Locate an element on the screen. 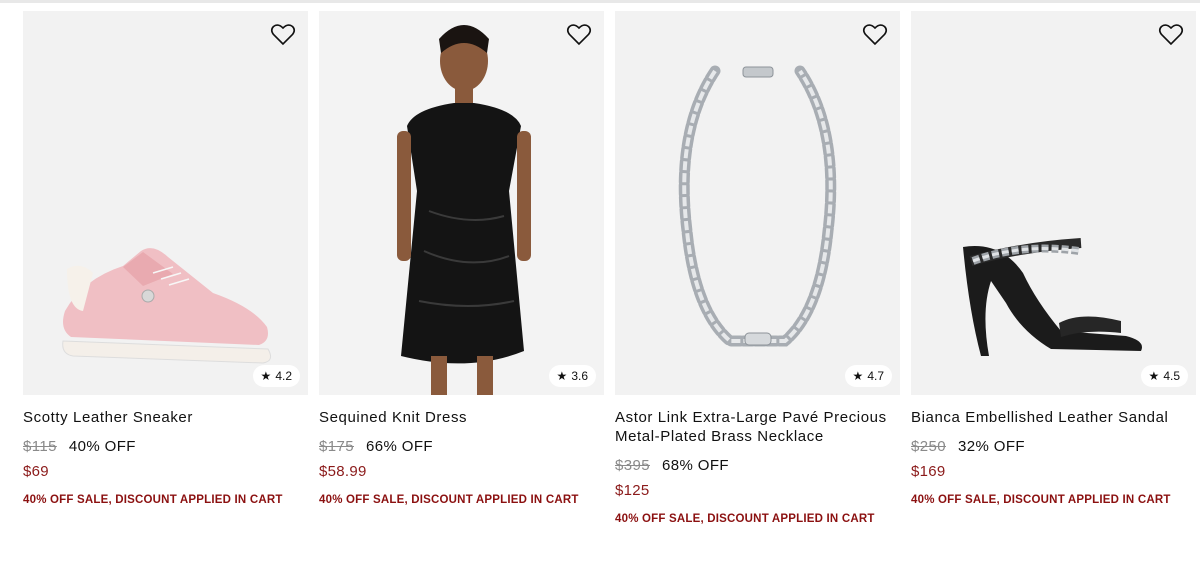  rating-badge: ★ 4.7 is located at coordinates (868, 376).